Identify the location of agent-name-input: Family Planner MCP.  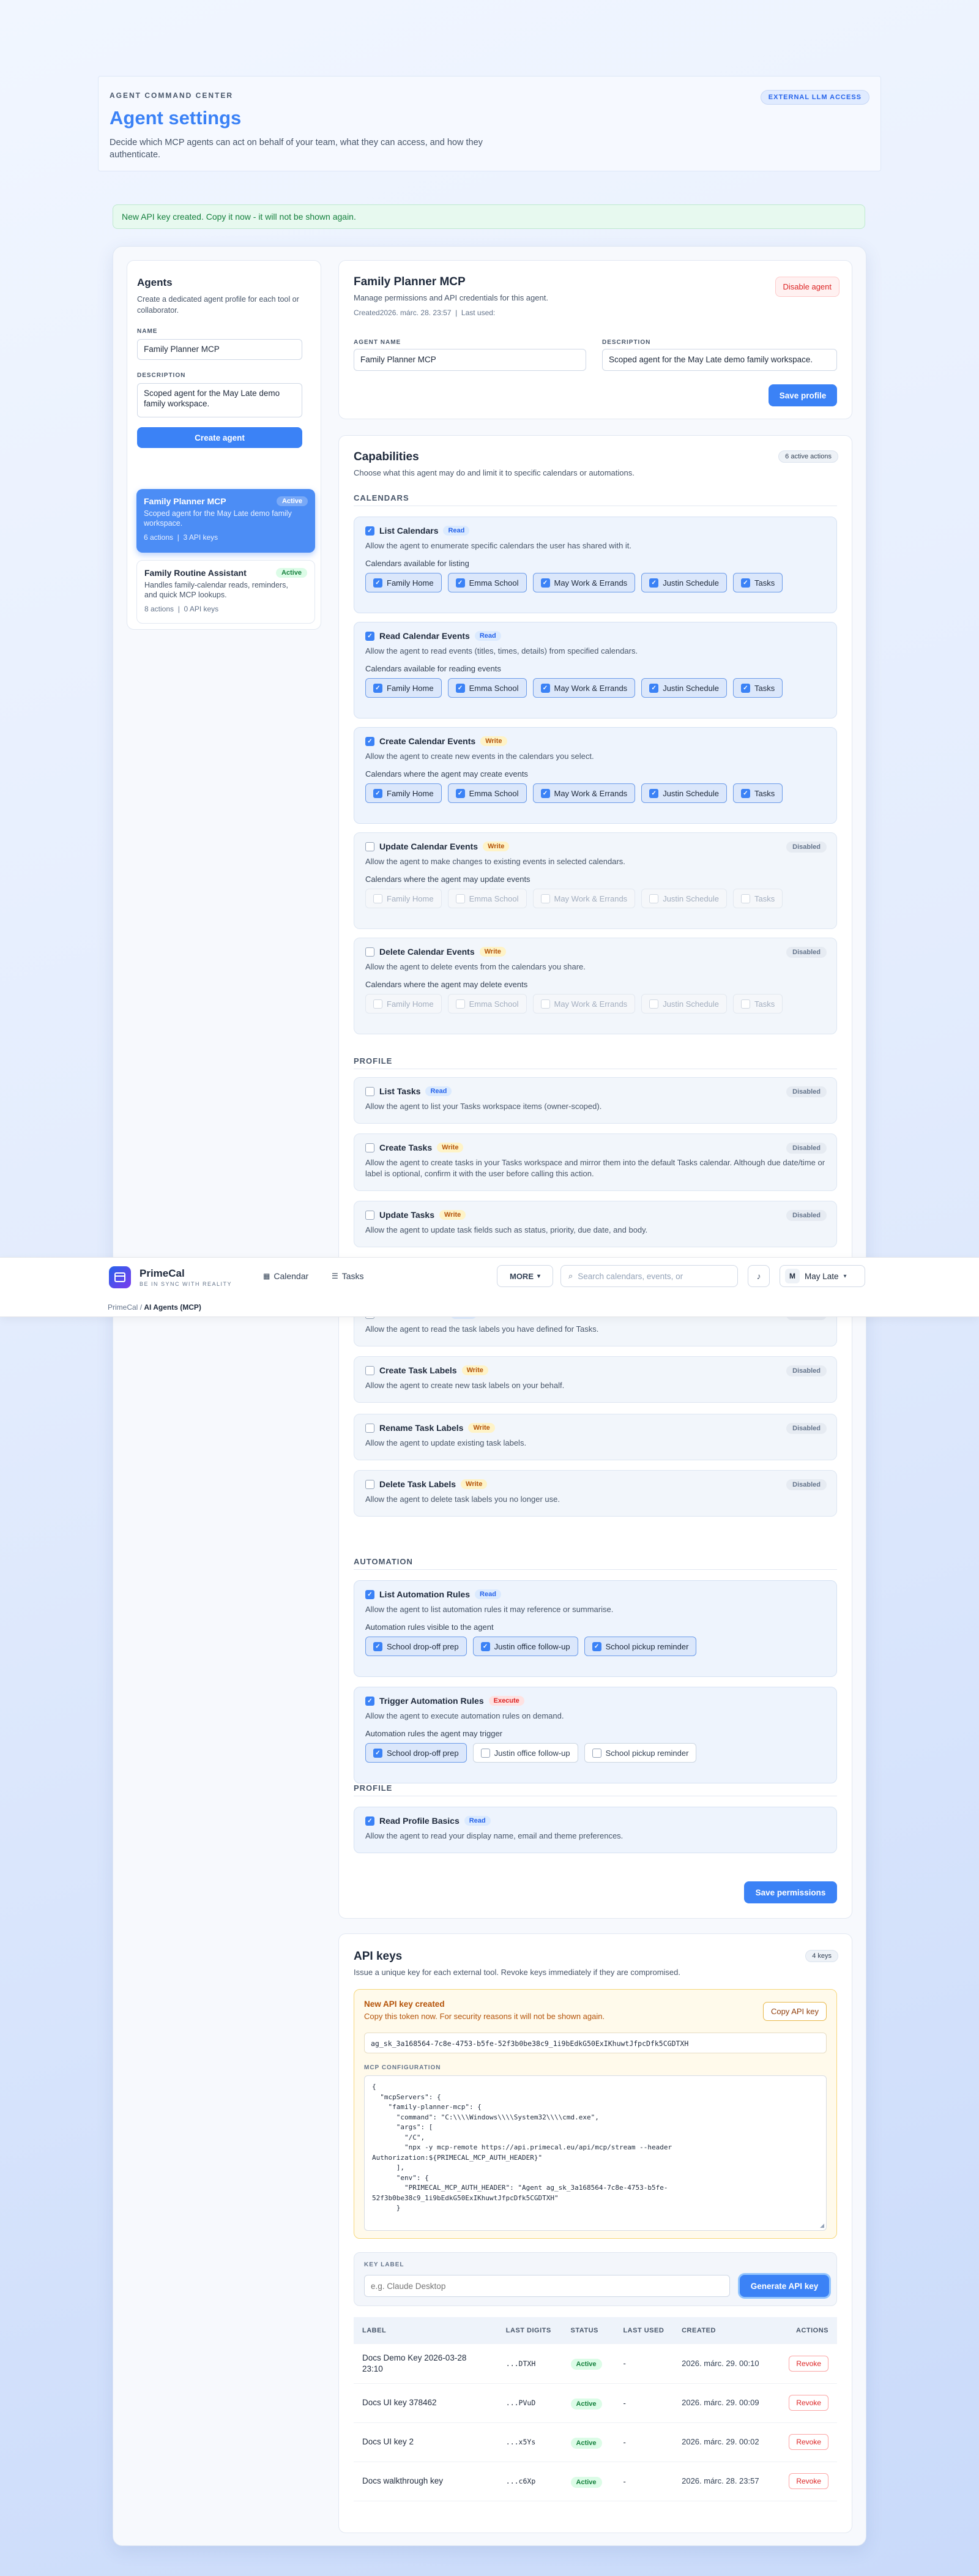
(219, 349).